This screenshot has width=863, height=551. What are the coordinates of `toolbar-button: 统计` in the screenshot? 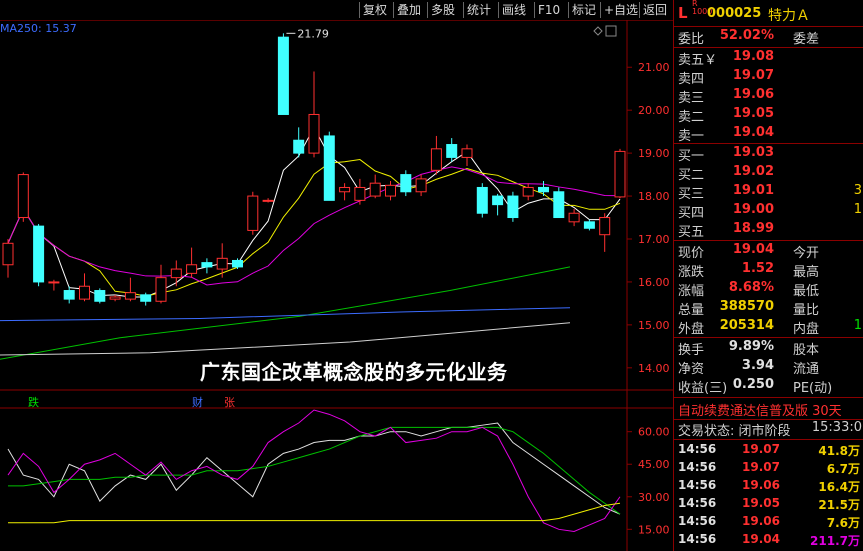 It's located at (479, 10).